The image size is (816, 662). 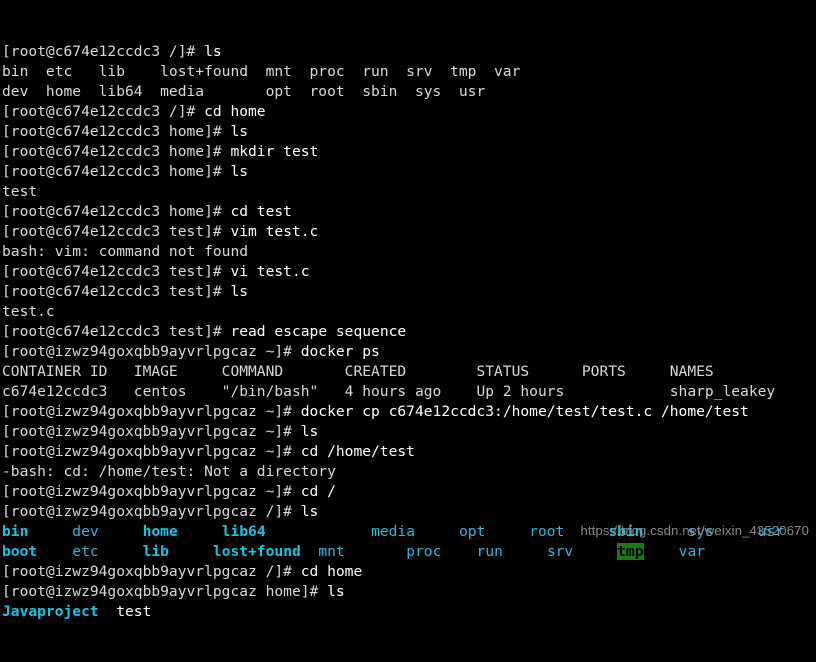 I want to click on shell-command: read escape sequence, so click(x=318, y=331).